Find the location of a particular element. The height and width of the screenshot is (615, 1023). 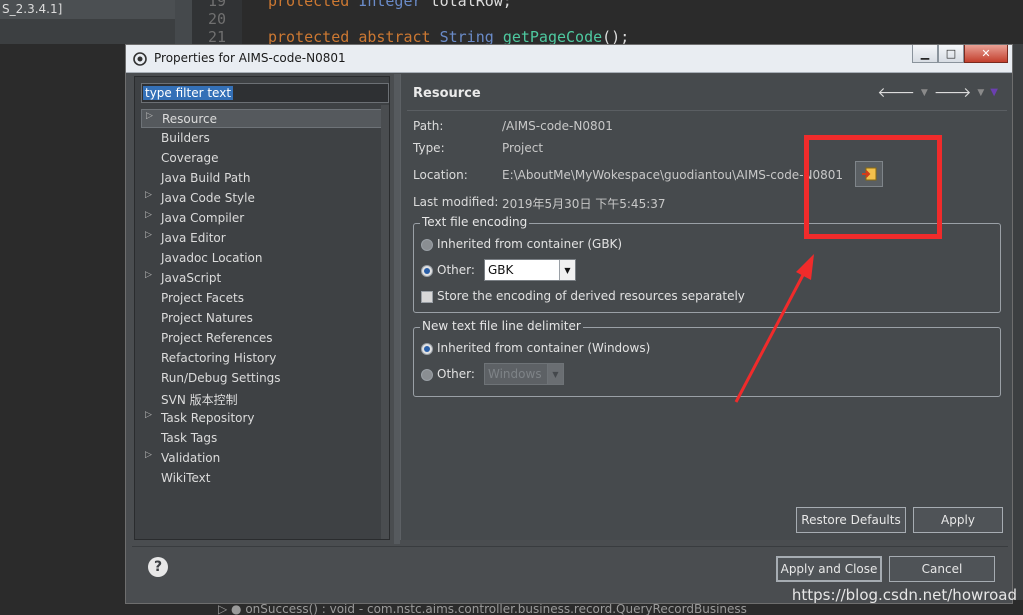

tree-item-label: Task Tags is located at coordinates (189, 438).